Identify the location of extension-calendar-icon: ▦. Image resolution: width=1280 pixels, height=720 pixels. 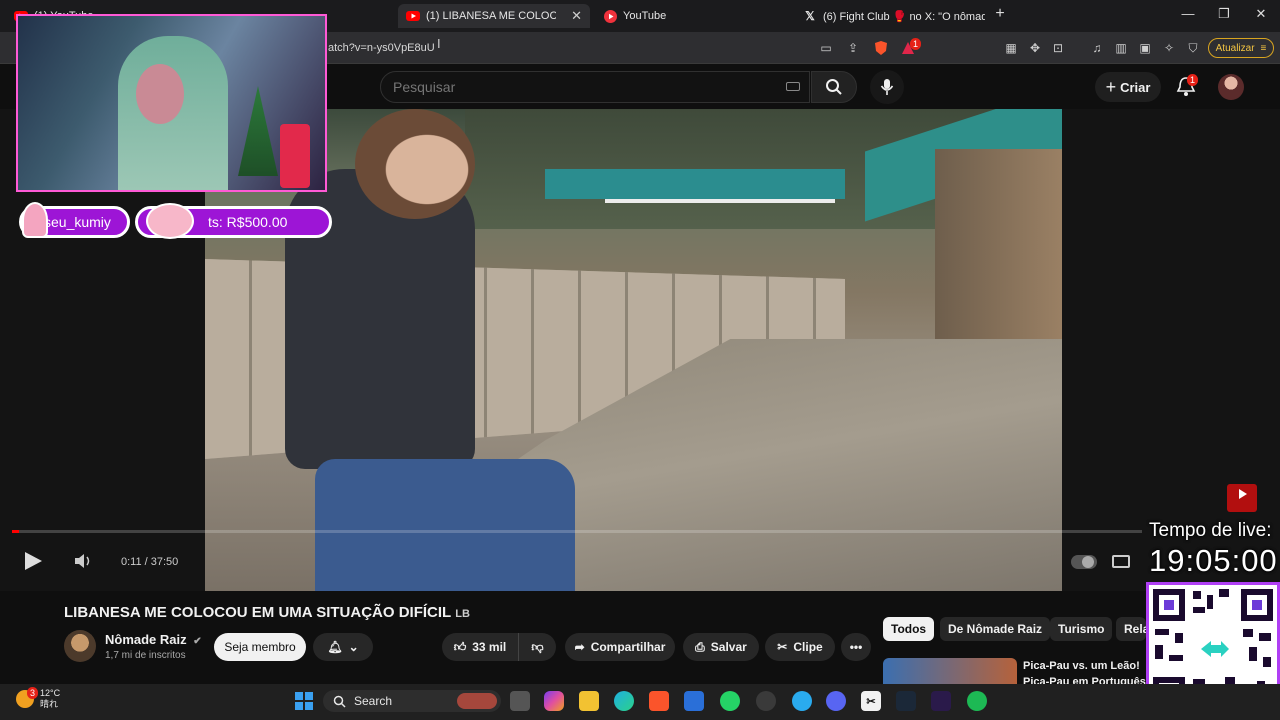
(1011, 48).